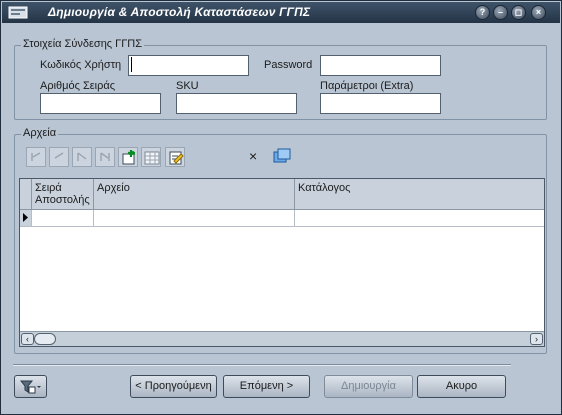  I want to click on password-label: Password, so click(288, 65).